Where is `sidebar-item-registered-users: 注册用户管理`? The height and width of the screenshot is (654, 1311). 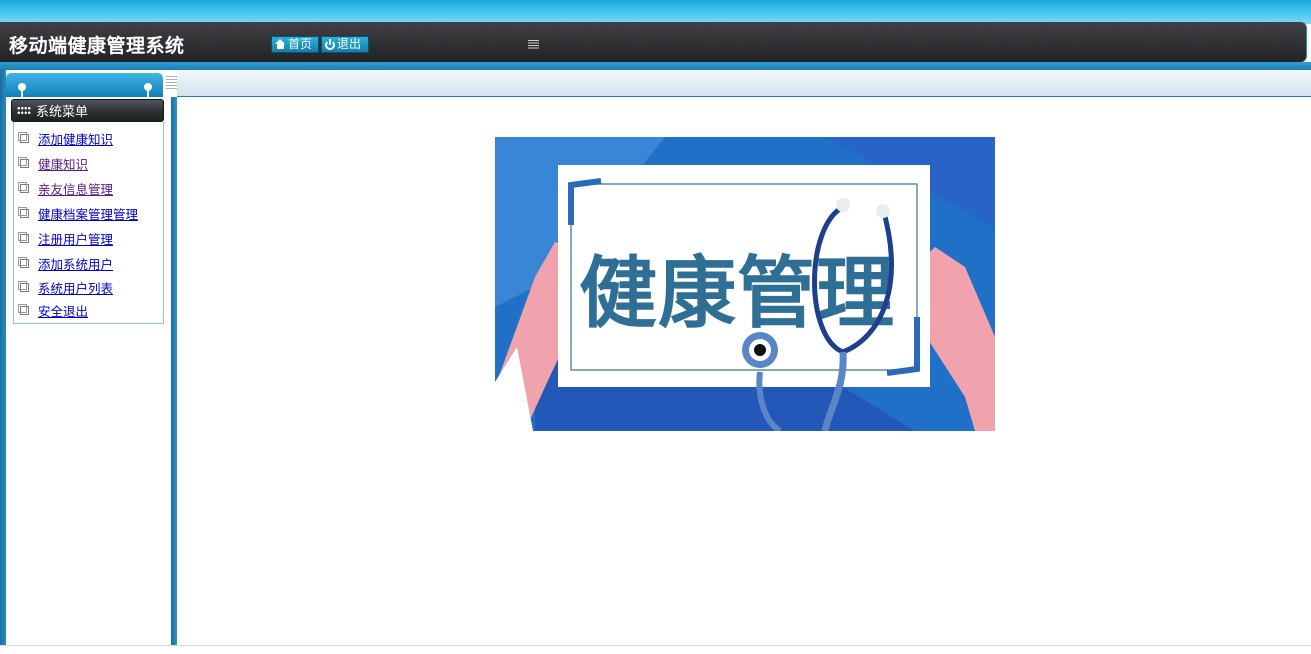
sidebar-item-registered-users: 注册用户管理 is located at coordinates (65, 238).